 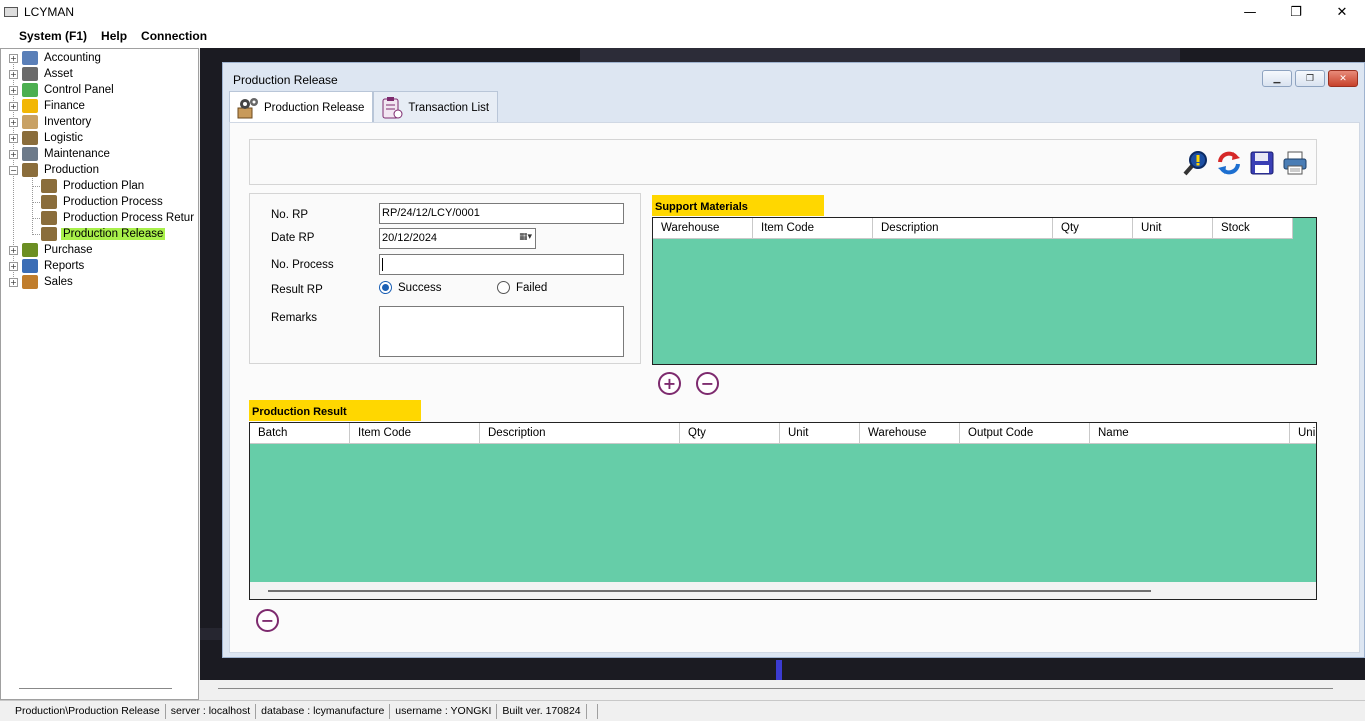 What do you see at coordinates (1296, 12) in the screenshot?
I see `maximize-button: ❐` at bounding box center [1296, 12].